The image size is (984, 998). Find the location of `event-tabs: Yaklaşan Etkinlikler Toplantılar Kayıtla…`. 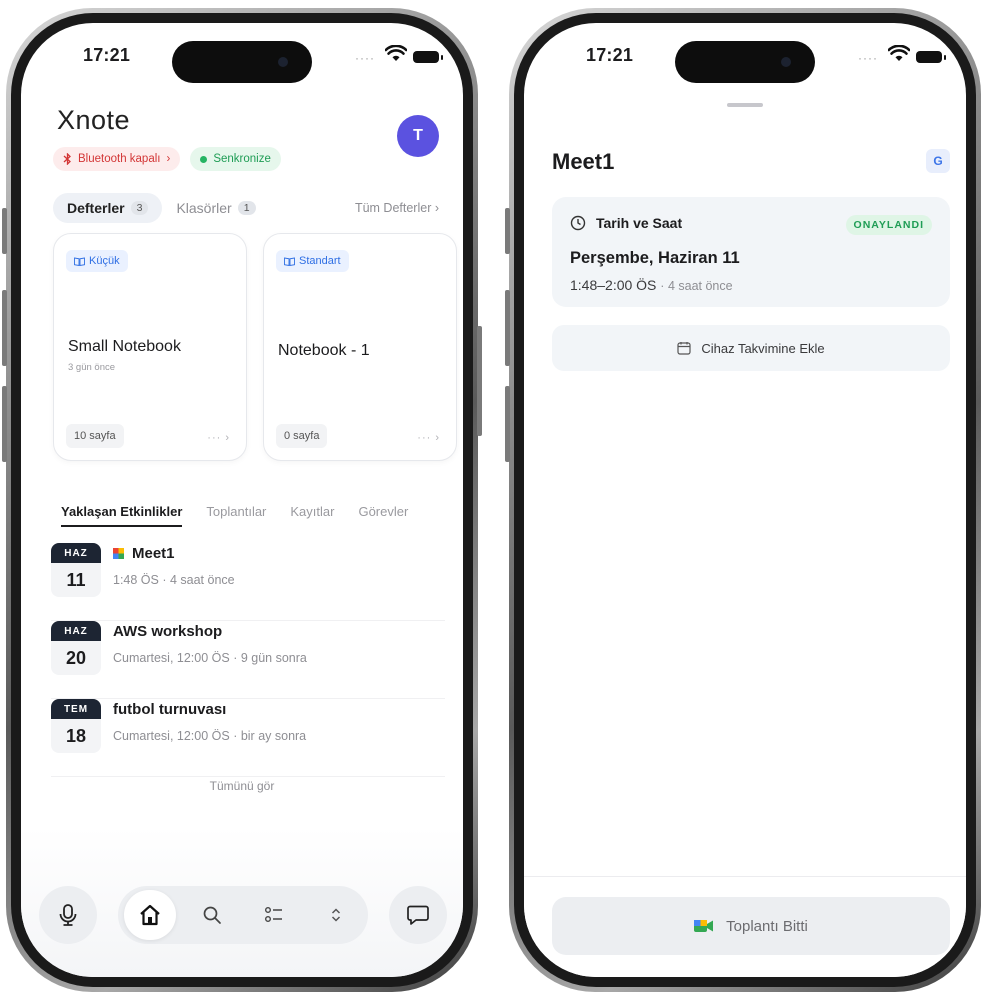

event-tabs: Yaklaşan Etkinlikler Toplantılar Kayıtla… is located at coordinates (252, 511).